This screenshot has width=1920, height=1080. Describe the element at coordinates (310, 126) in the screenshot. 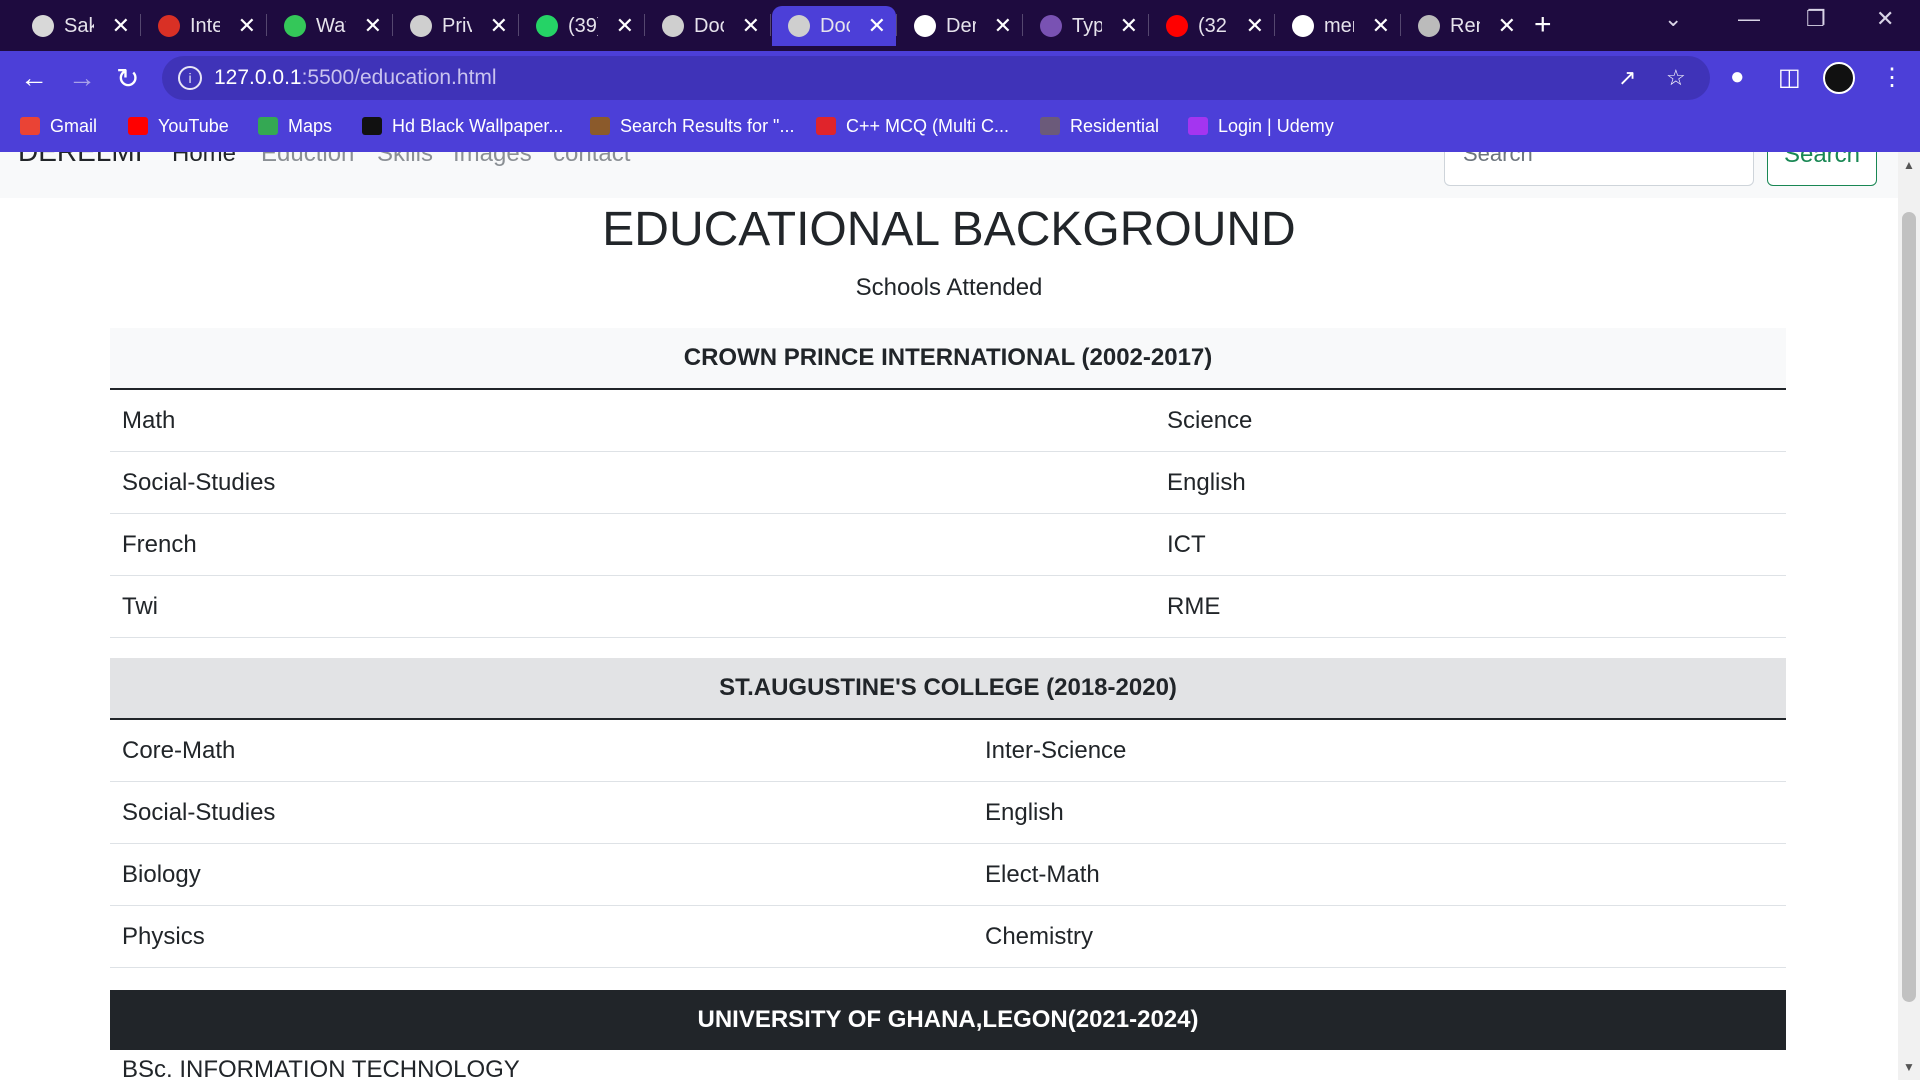

I see `bookmark-label: Maps` at that location.